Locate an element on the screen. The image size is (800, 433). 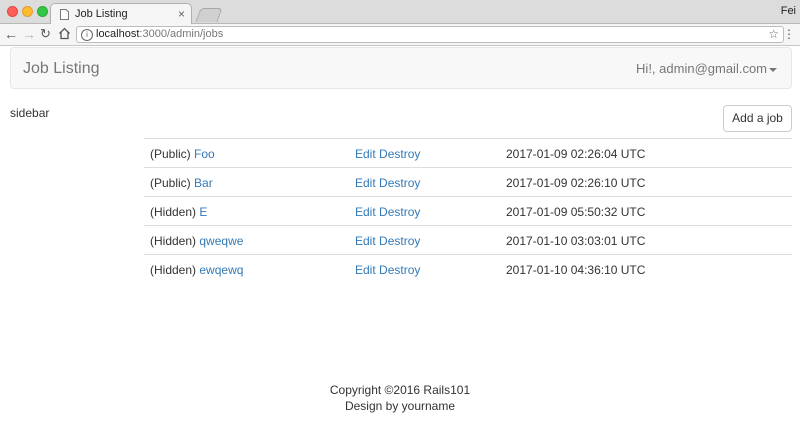
kebab-menu-icon: ⋮ is located at coordinates (789, 34).